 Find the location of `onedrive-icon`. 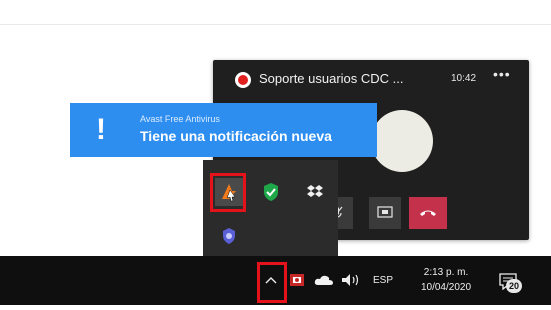

onedrive-icon is located at coordinates (324, 280).